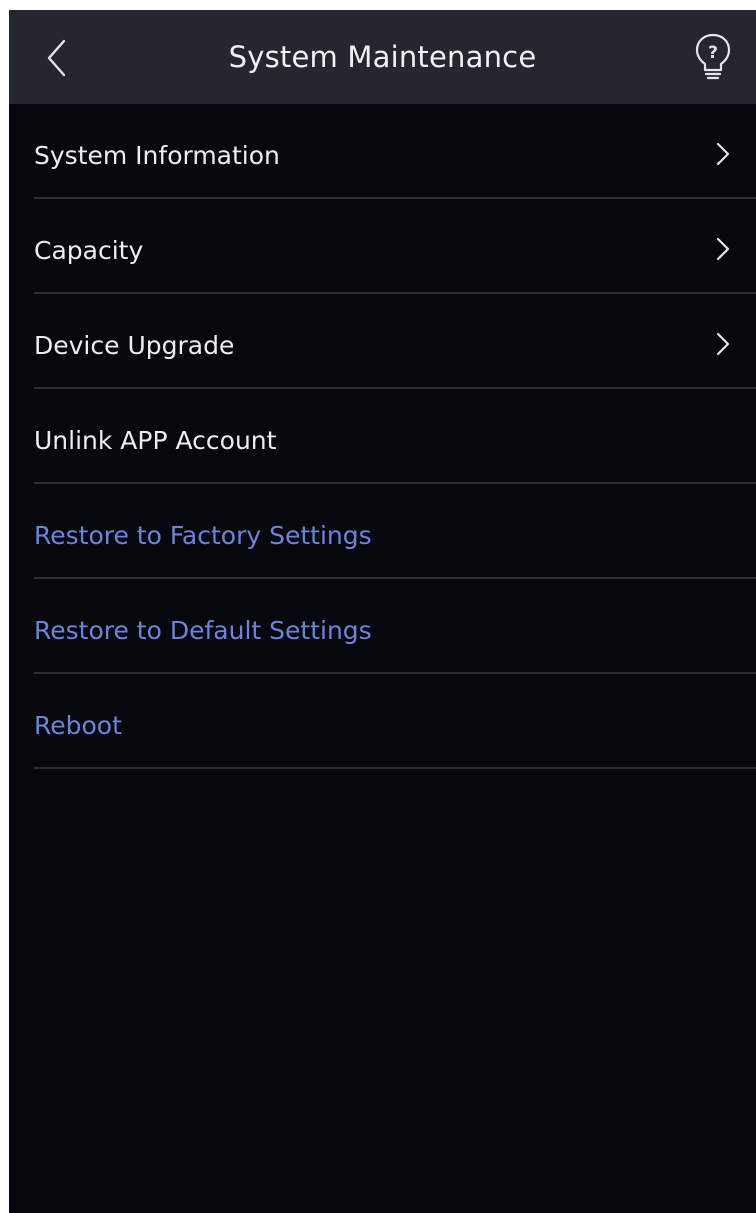 Image resolution: width=756 pixels, height=1213 pixels. I want to click on menu-item-unlink-app-account: Unlink APP Account, so click(382, 436).